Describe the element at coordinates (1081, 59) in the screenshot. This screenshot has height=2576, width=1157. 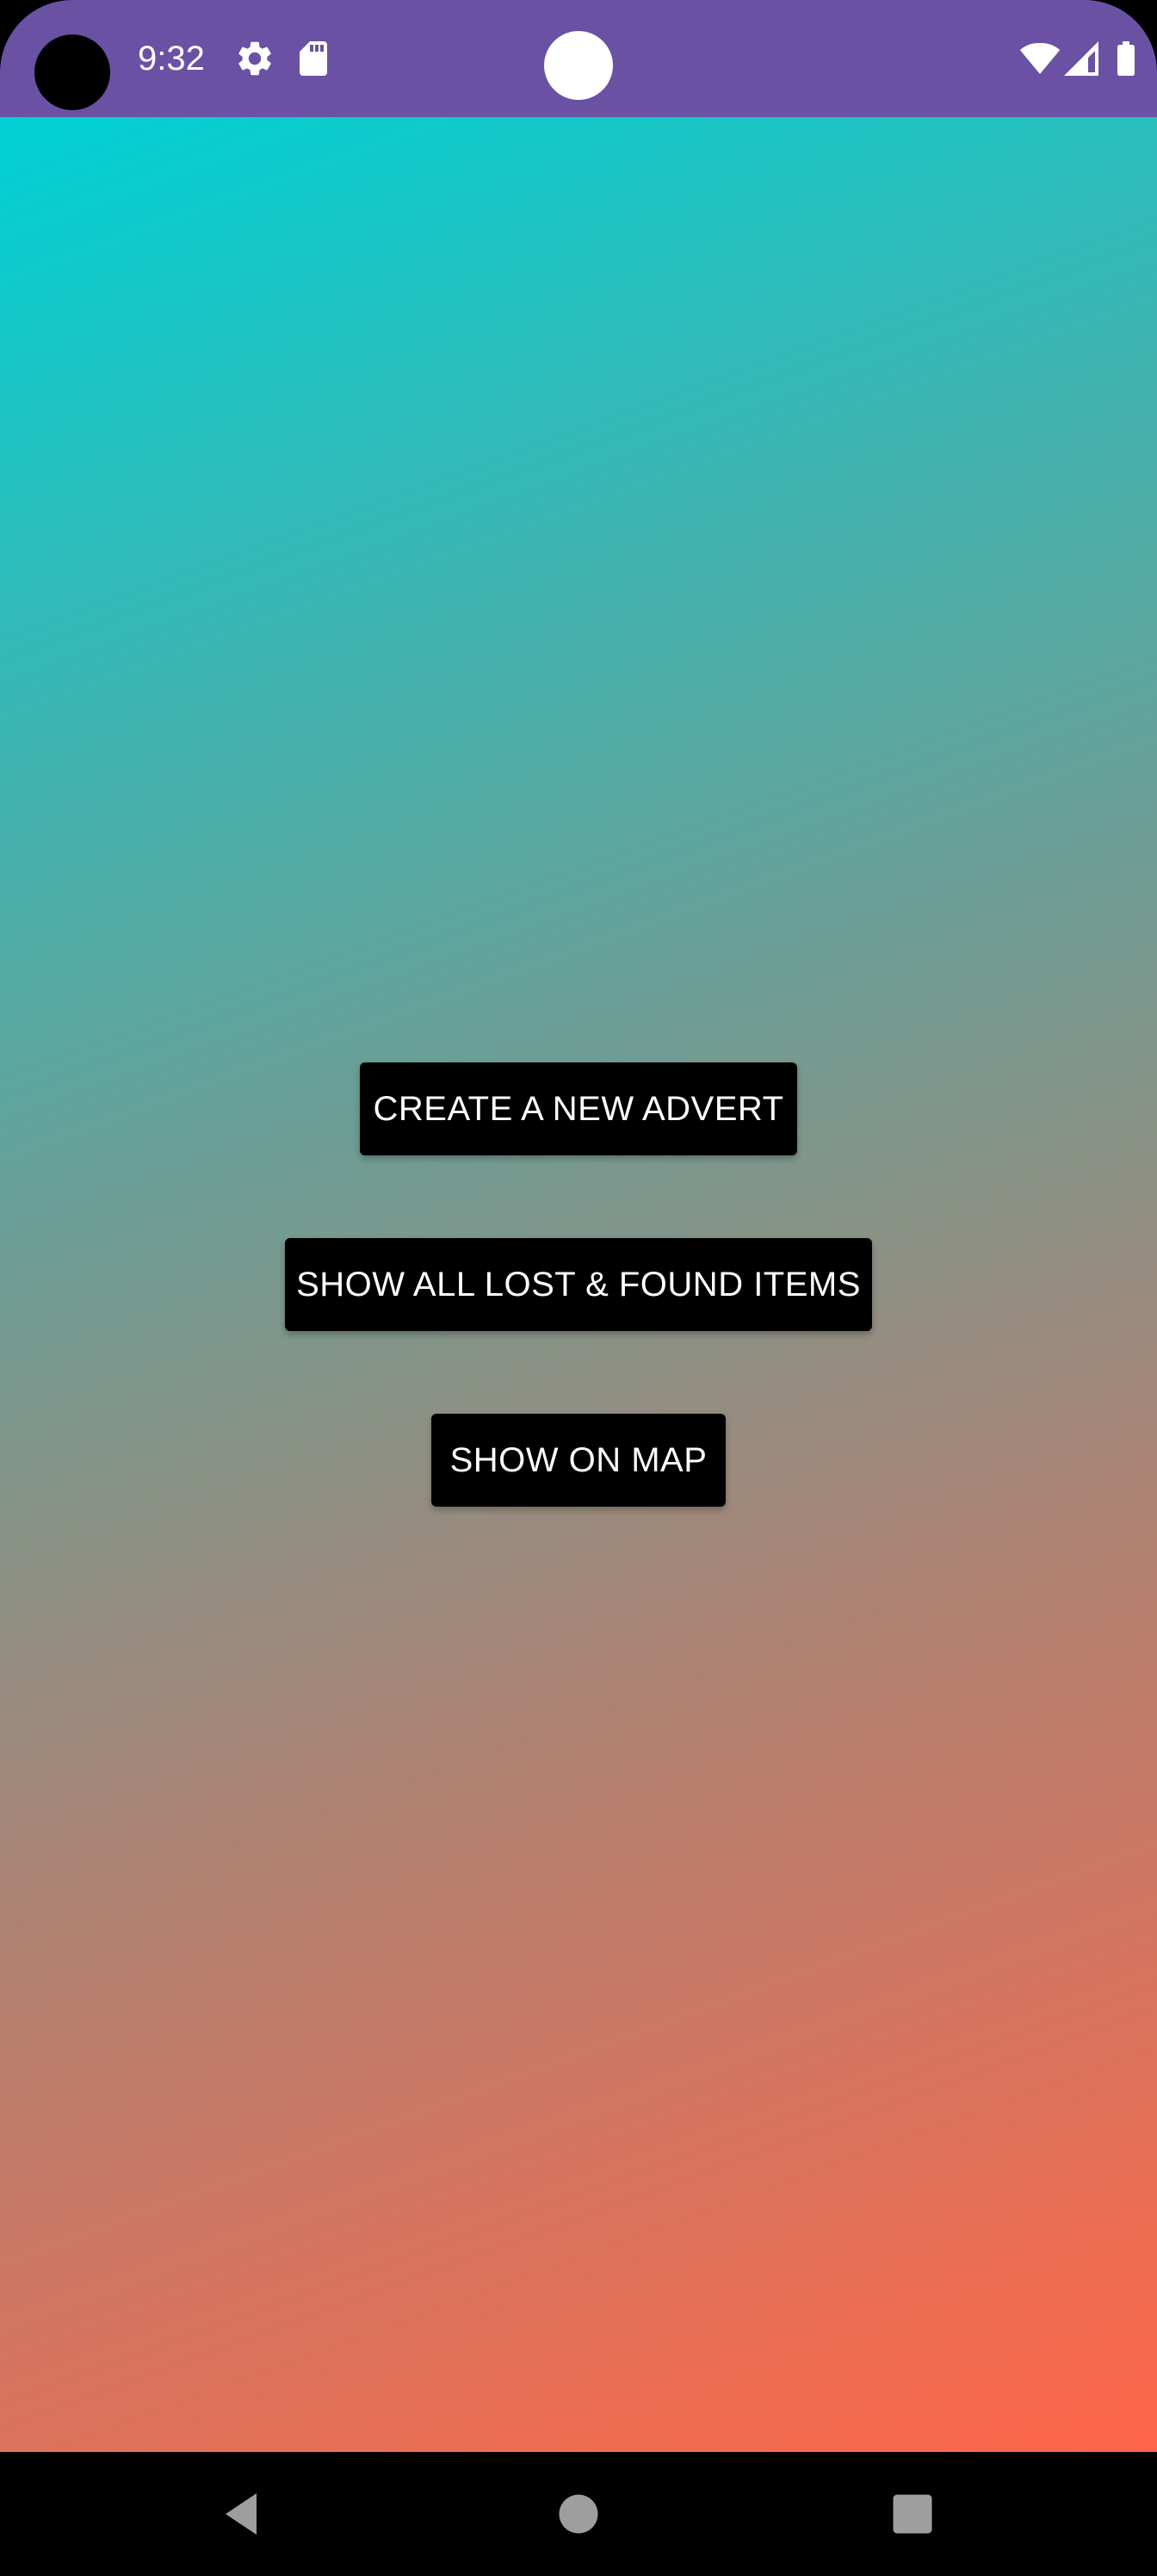
I see `signal-icon` at that location.